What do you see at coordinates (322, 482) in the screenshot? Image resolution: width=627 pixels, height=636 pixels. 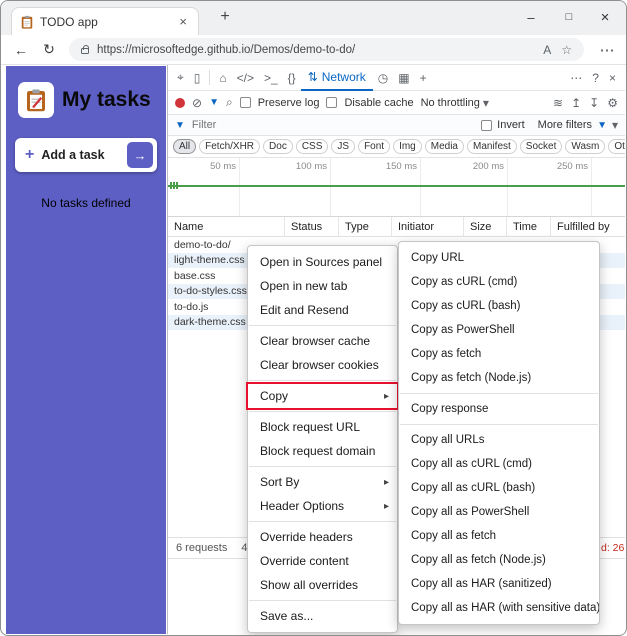 I see `menu-item-sort-by: Sort By ▸` at bounding box center [322, 482].